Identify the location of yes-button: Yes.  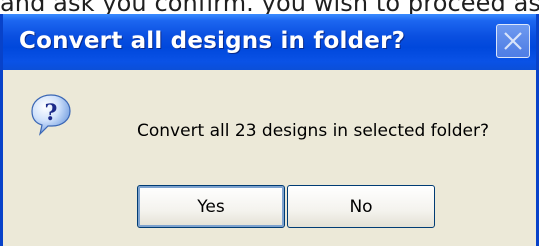
(211, 206).